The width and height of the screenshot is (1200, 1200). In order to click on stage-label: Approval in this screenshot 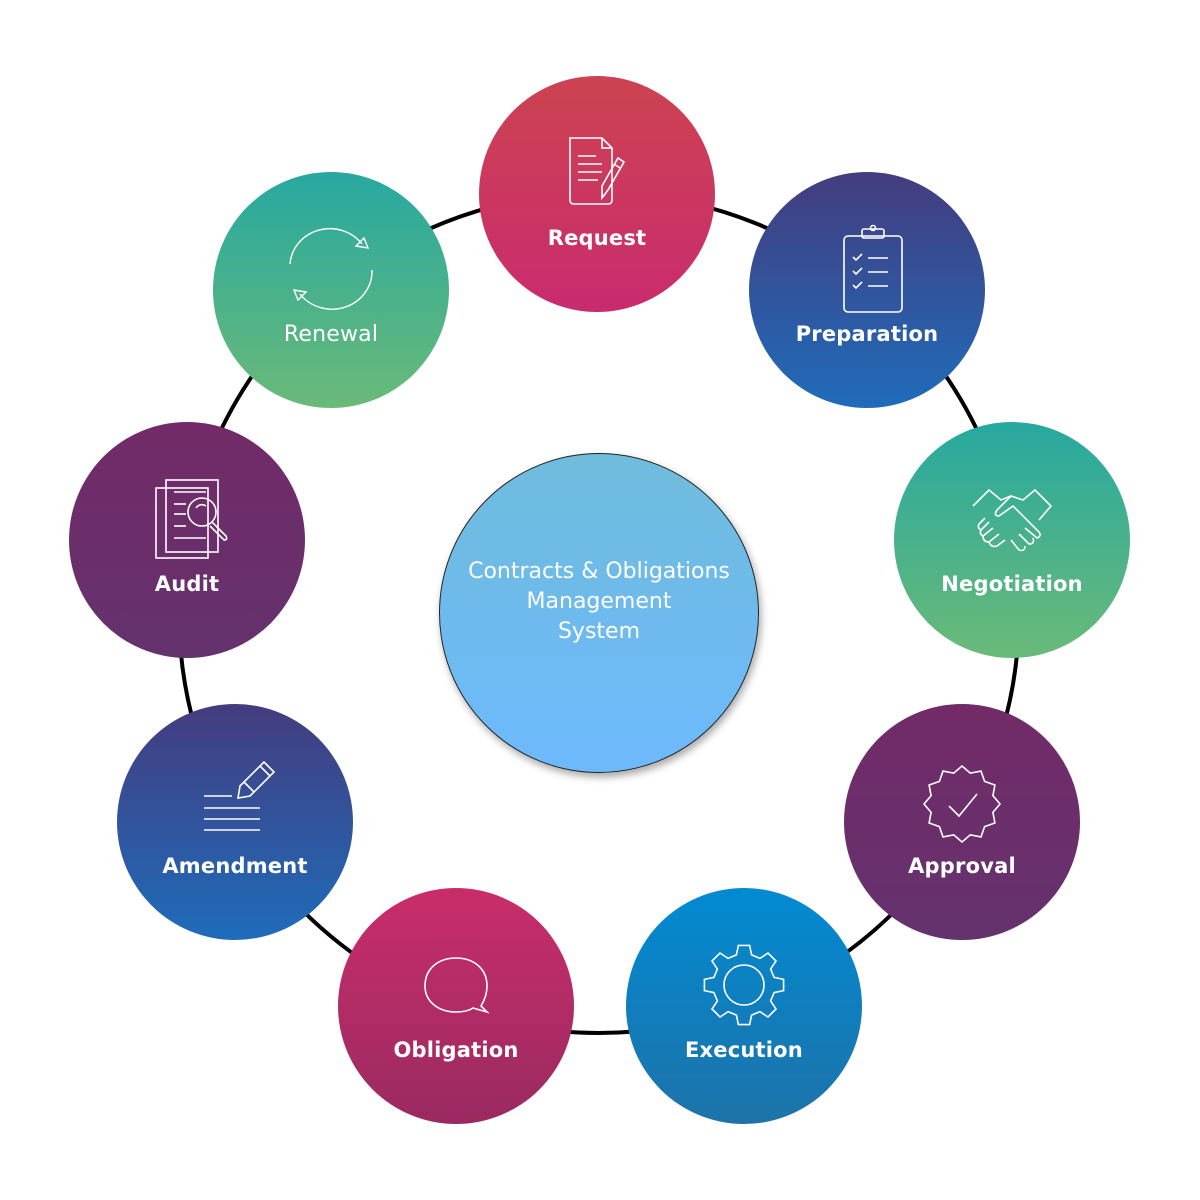, I will do `click(962, 866)`.